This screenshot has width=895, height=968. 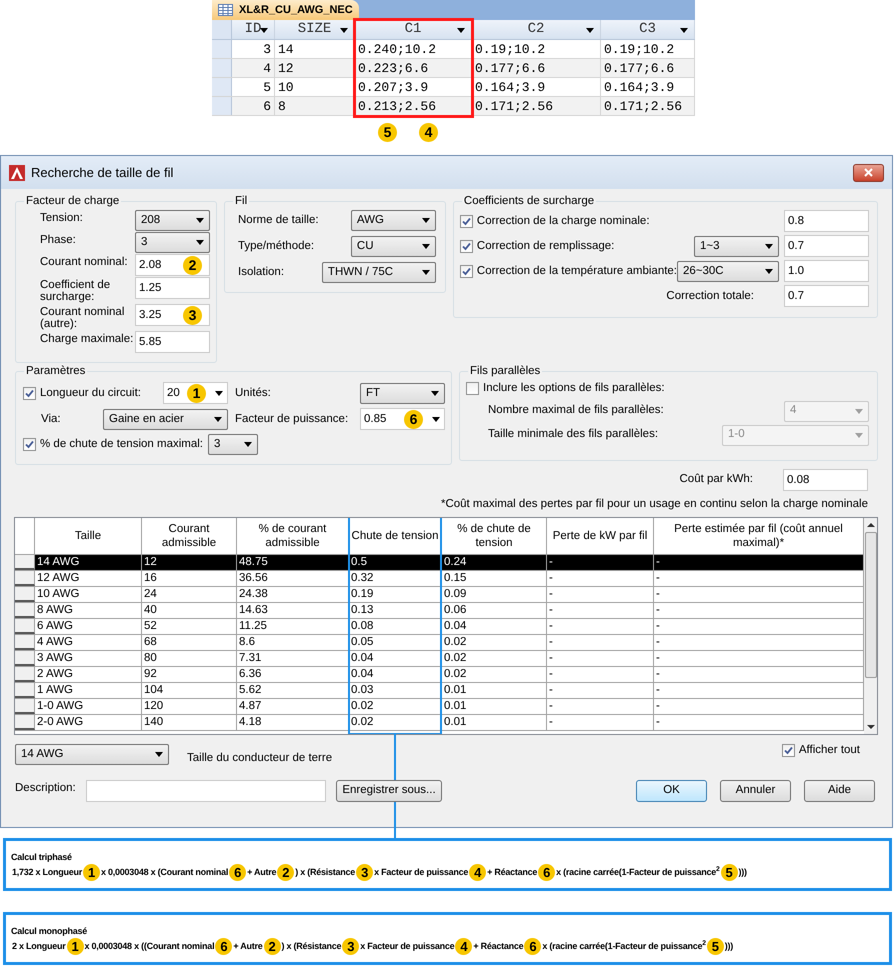 I want to click on column-header: % de courant admissible, so click(x=293, y=536).